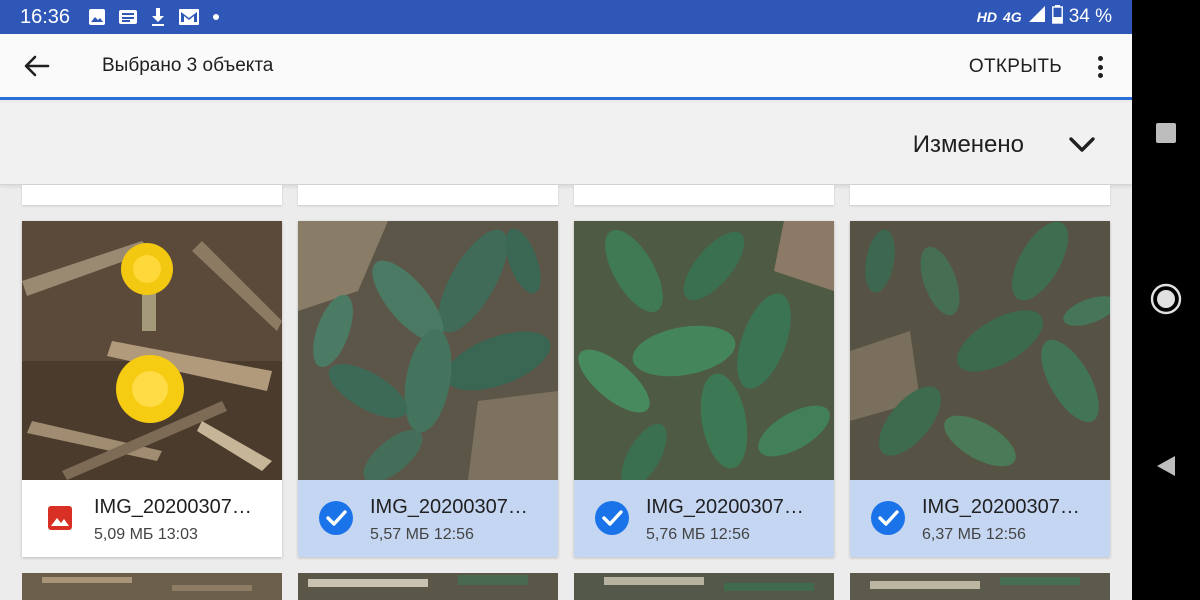 The width and height of the screenshot is (1200, 600). I want to click on more-options-button, so click(1100, 67).